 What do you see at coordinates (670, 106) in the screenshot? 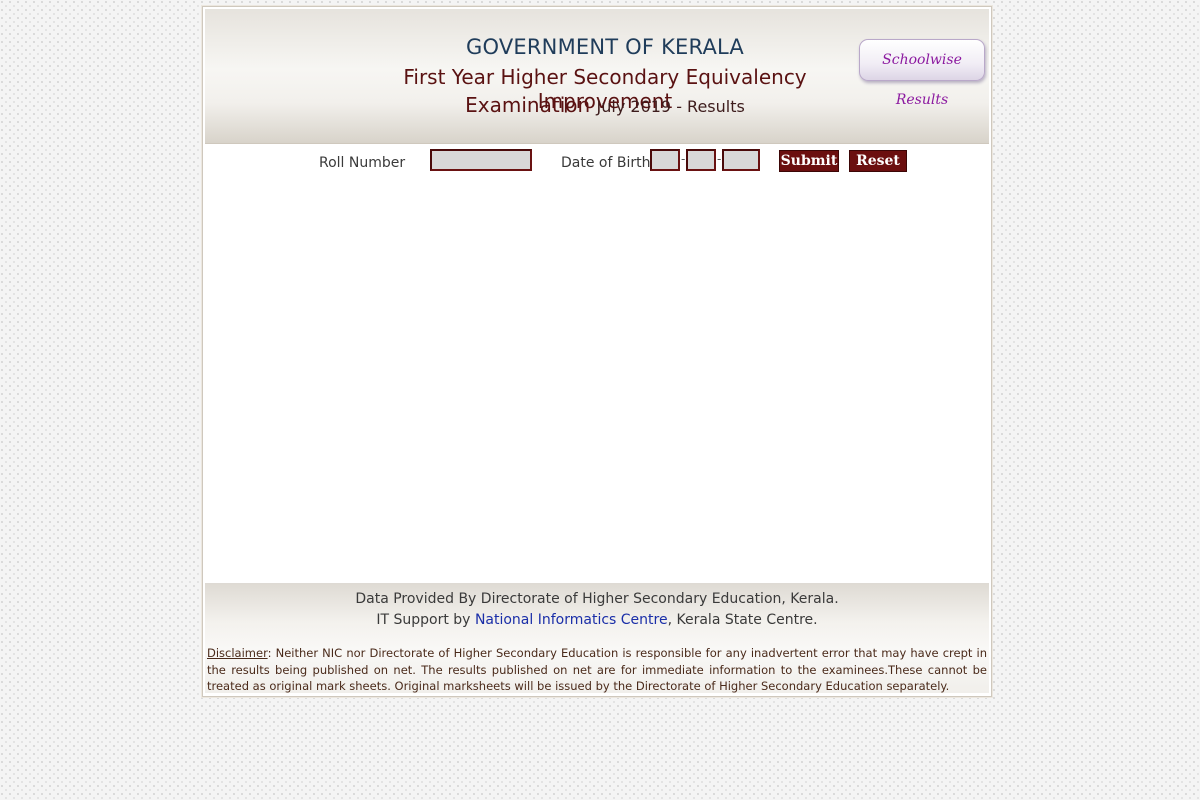
I see `exam-session: July 2019 - Results` at bounding box center [670, 106].